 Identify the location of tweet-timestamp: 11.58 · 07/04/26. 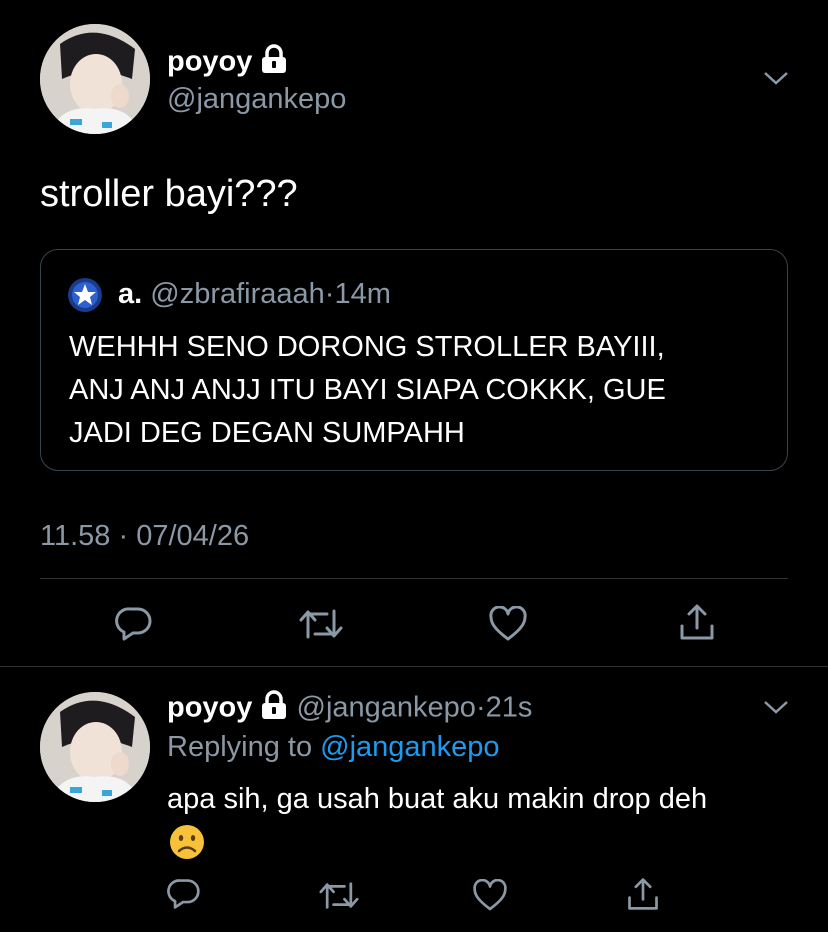
(144, 536).